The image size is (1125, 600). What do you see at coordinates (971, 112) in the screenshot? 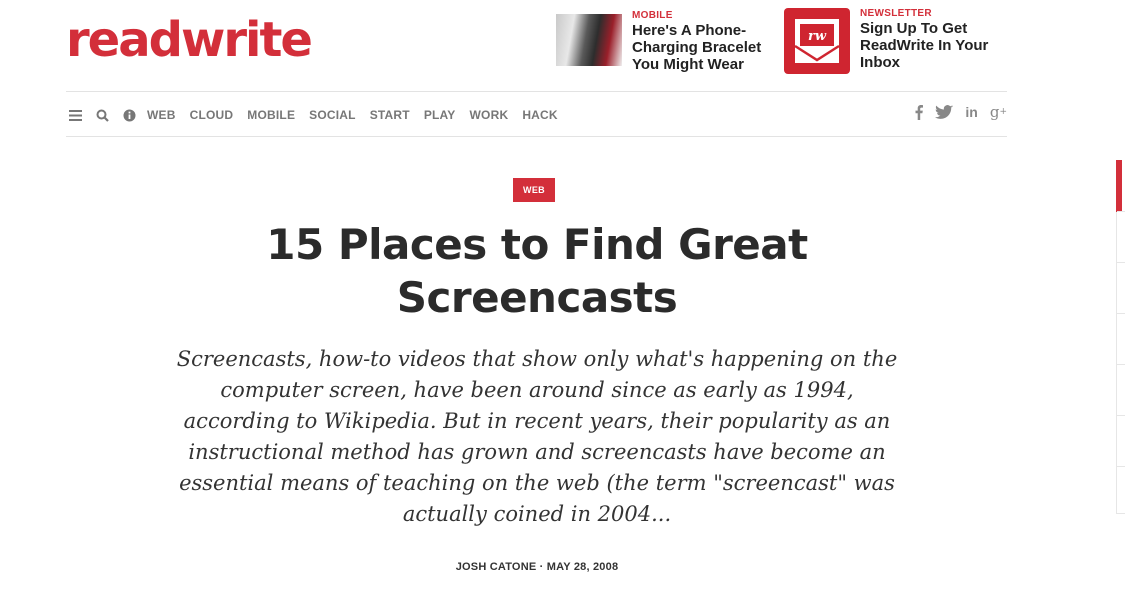
I see `linkedin-icon: in` at bounding box center [971, 112].